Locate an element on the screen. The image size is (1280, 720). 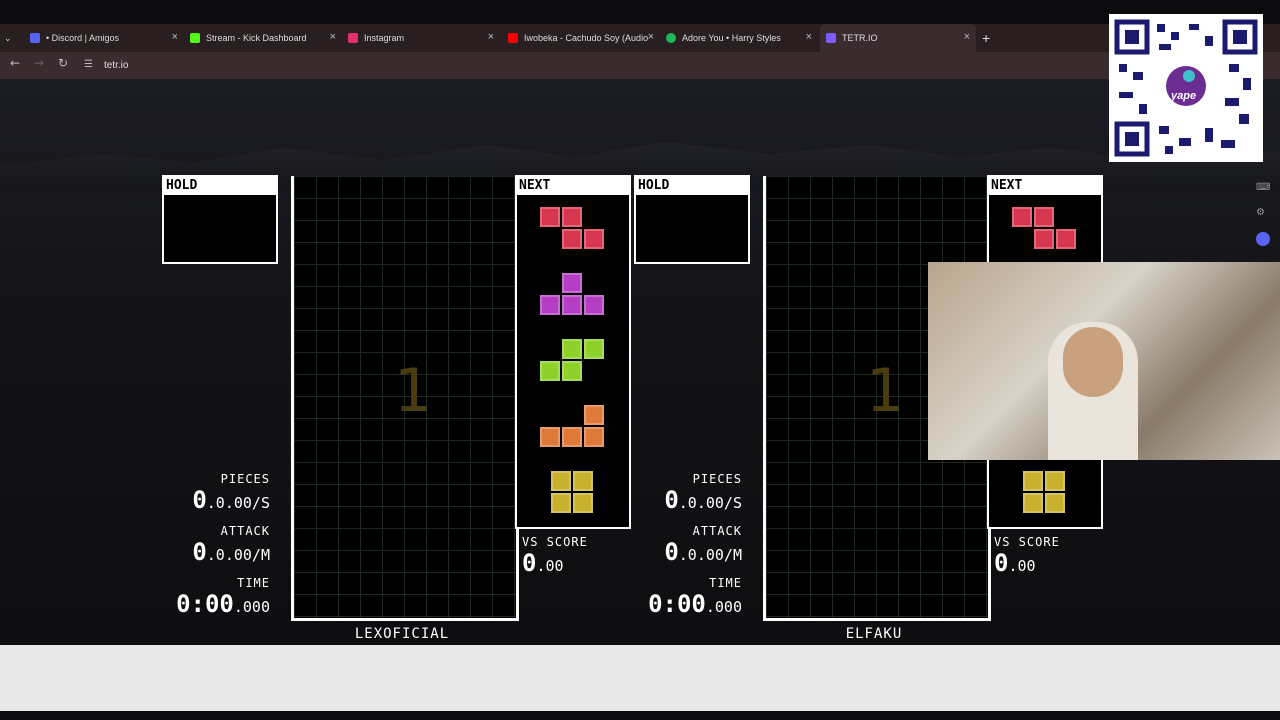
site-info-icon: ☰ is located at coordinates (88, 64).